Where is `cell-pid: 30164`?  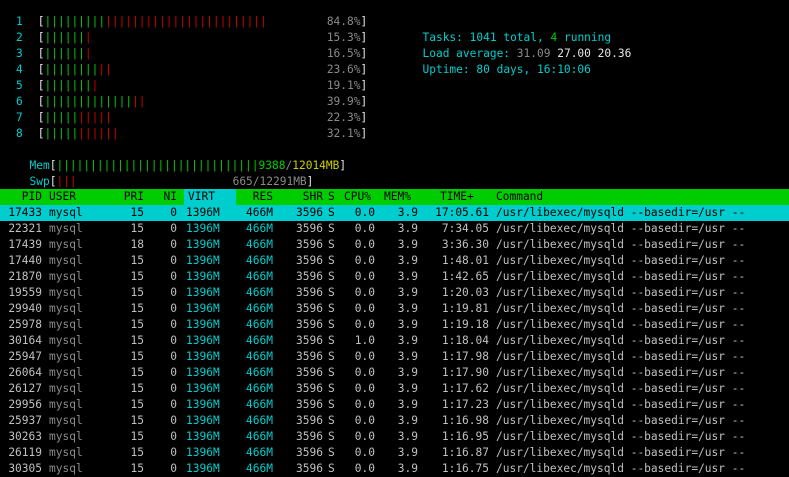 cell-pid: 30164 is located at coordinates (25, 340).